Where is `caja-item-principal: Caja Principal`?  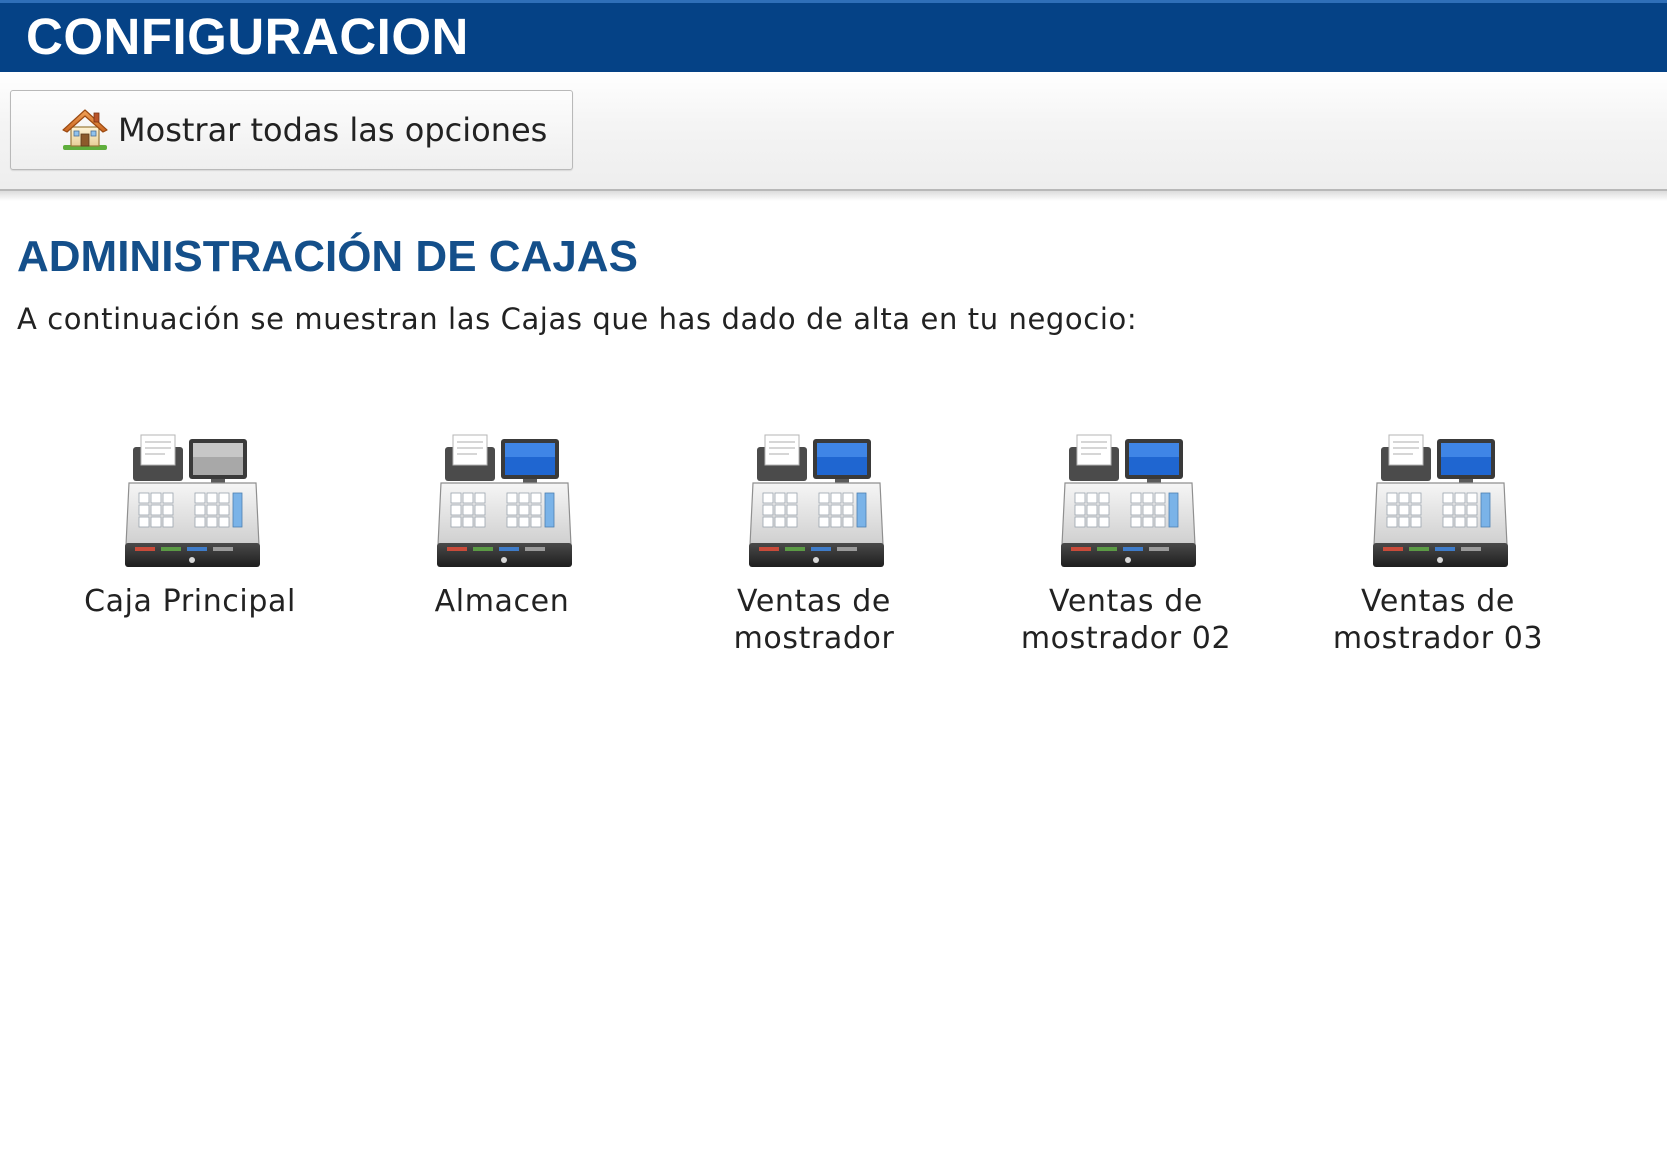 caja-item-principal: Caja Principal is located at coordinates (190, 553).